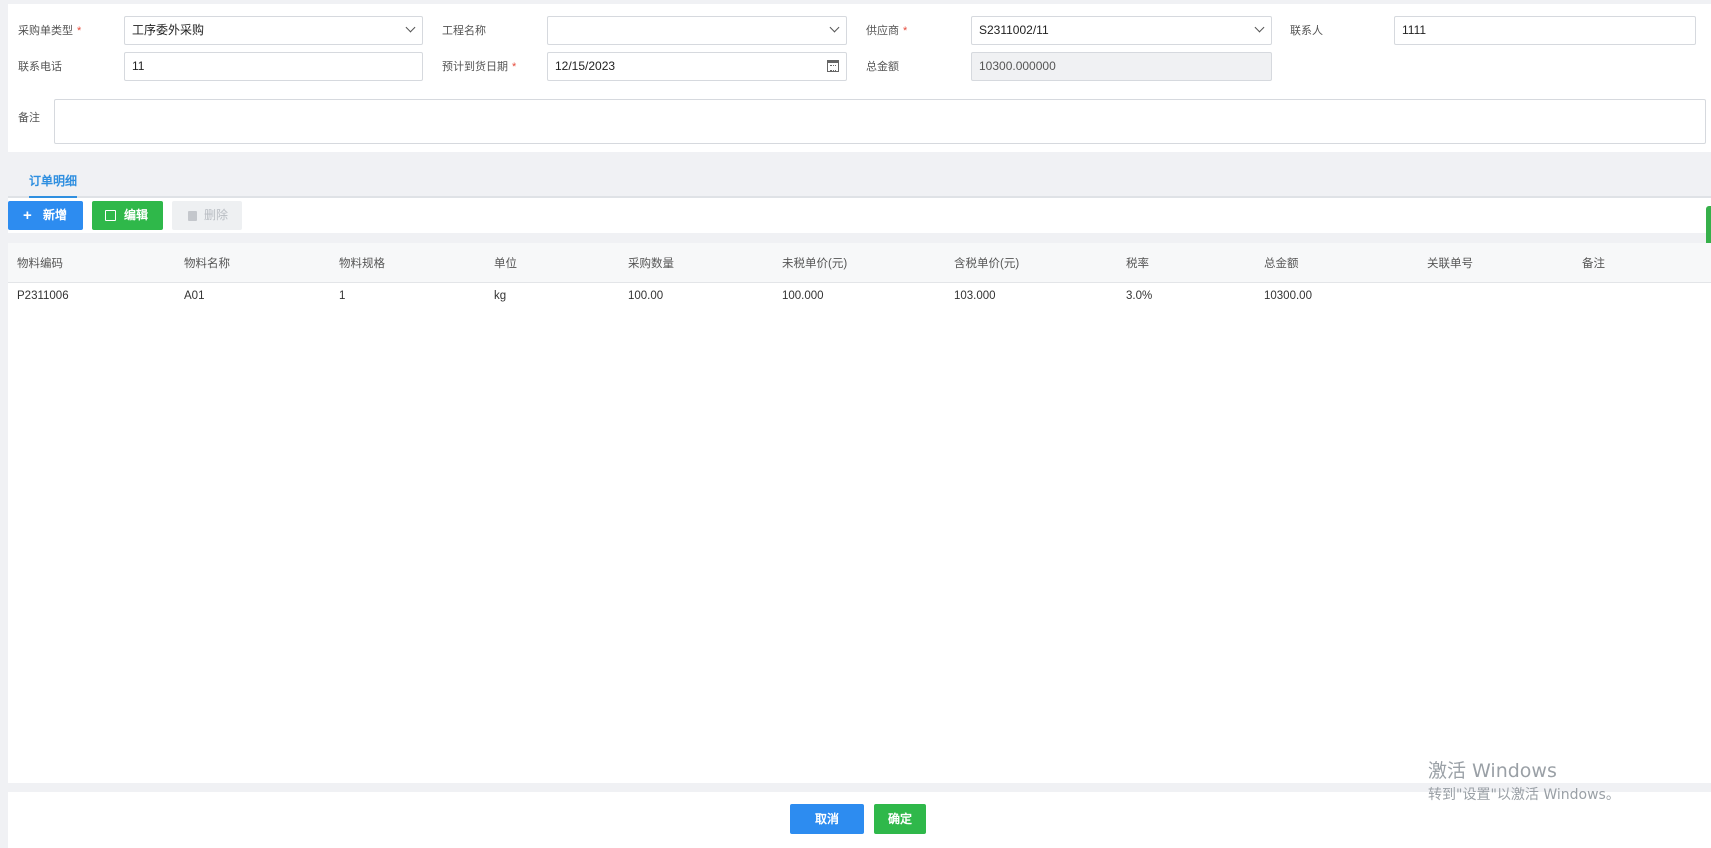  What do you see at coordinates (40, 67) in the screenshot?
I see `phone-label: 联系电话` at bounding box center [40, 67].